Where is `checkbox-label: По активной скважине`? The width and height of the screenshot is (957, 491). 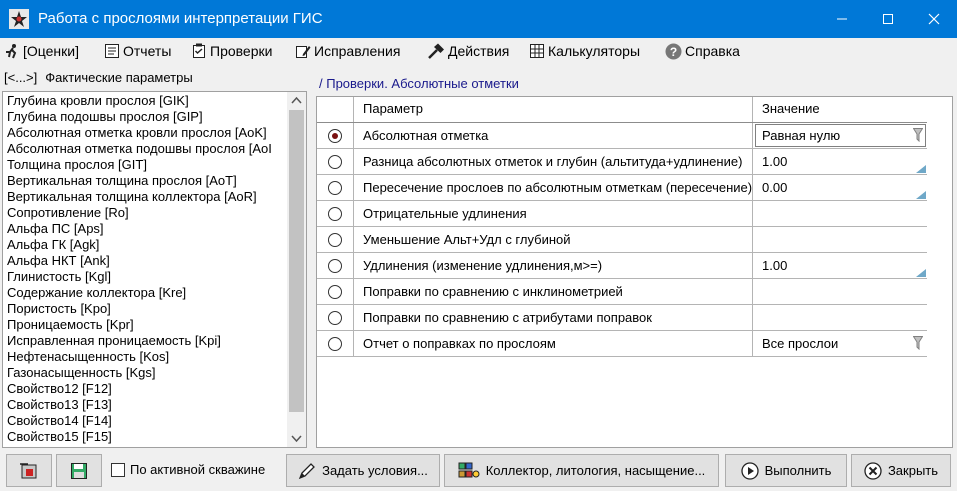
checkbox-label: По активной скважине is located at coordinates (198, 469).